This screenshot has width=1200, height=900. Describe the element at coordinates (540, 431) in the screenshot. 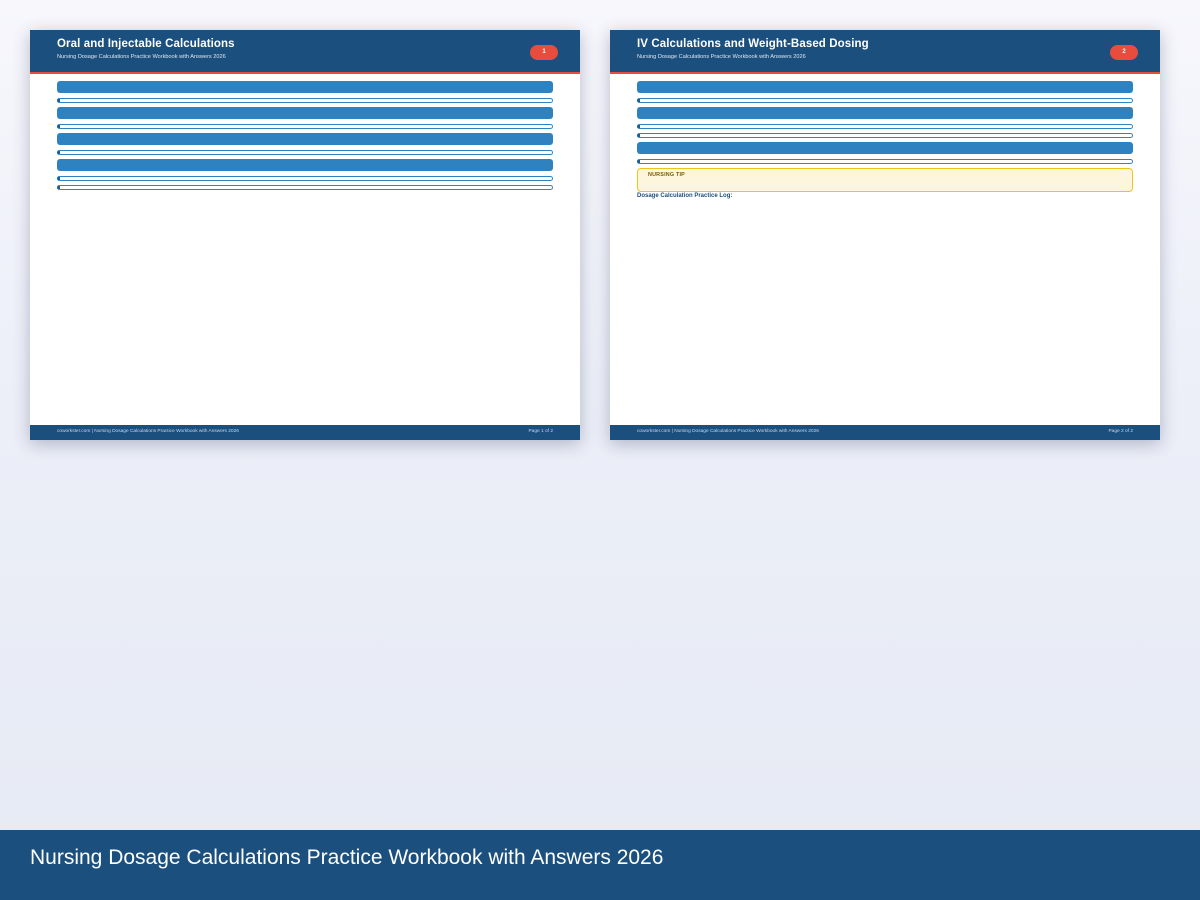

I see `footer-page-number: Page 1 of 2` at that location.